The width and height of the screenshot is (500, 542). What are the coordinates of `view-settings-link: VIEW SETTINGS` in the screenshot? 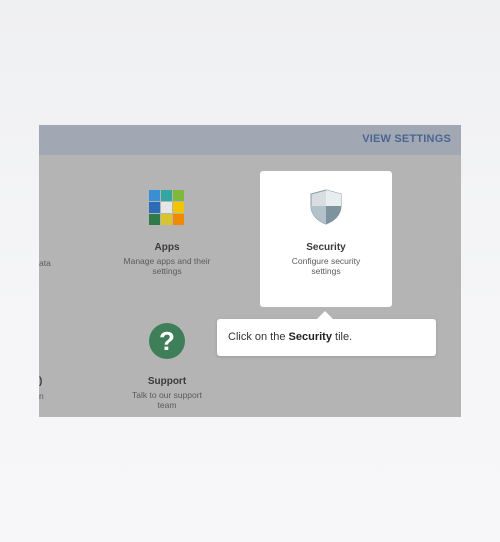 It's located at (406, 139).